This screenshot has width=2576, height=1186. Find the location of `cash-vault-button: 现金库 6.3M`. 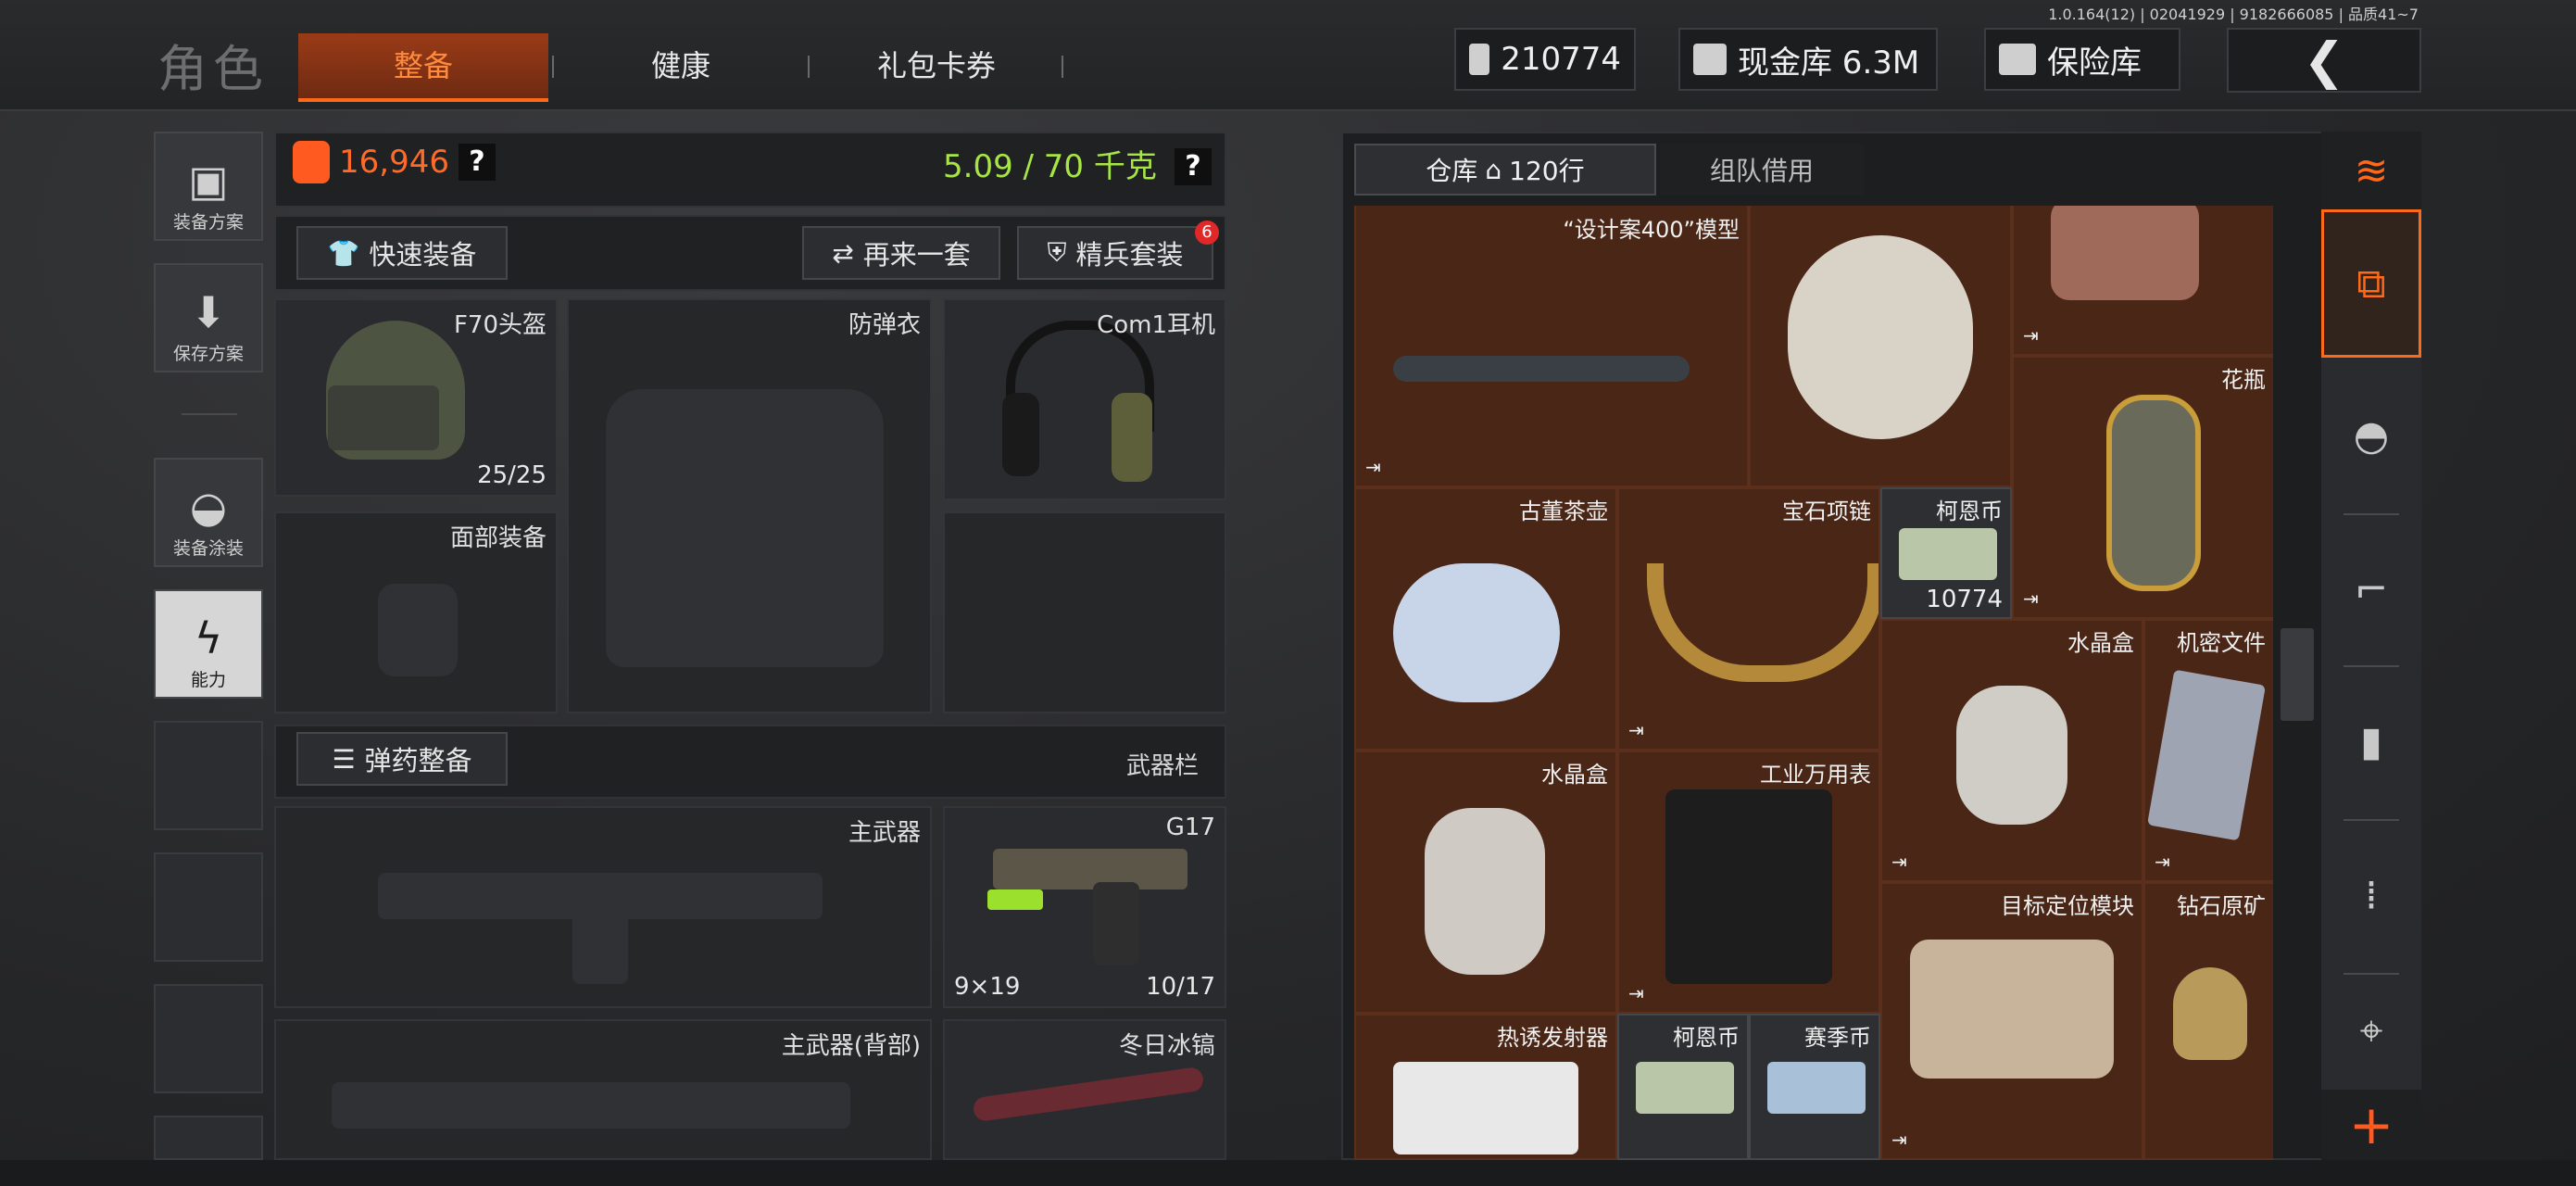

cash-vault-button: 现金库 6.3M is located at coordinates (1808, 59).